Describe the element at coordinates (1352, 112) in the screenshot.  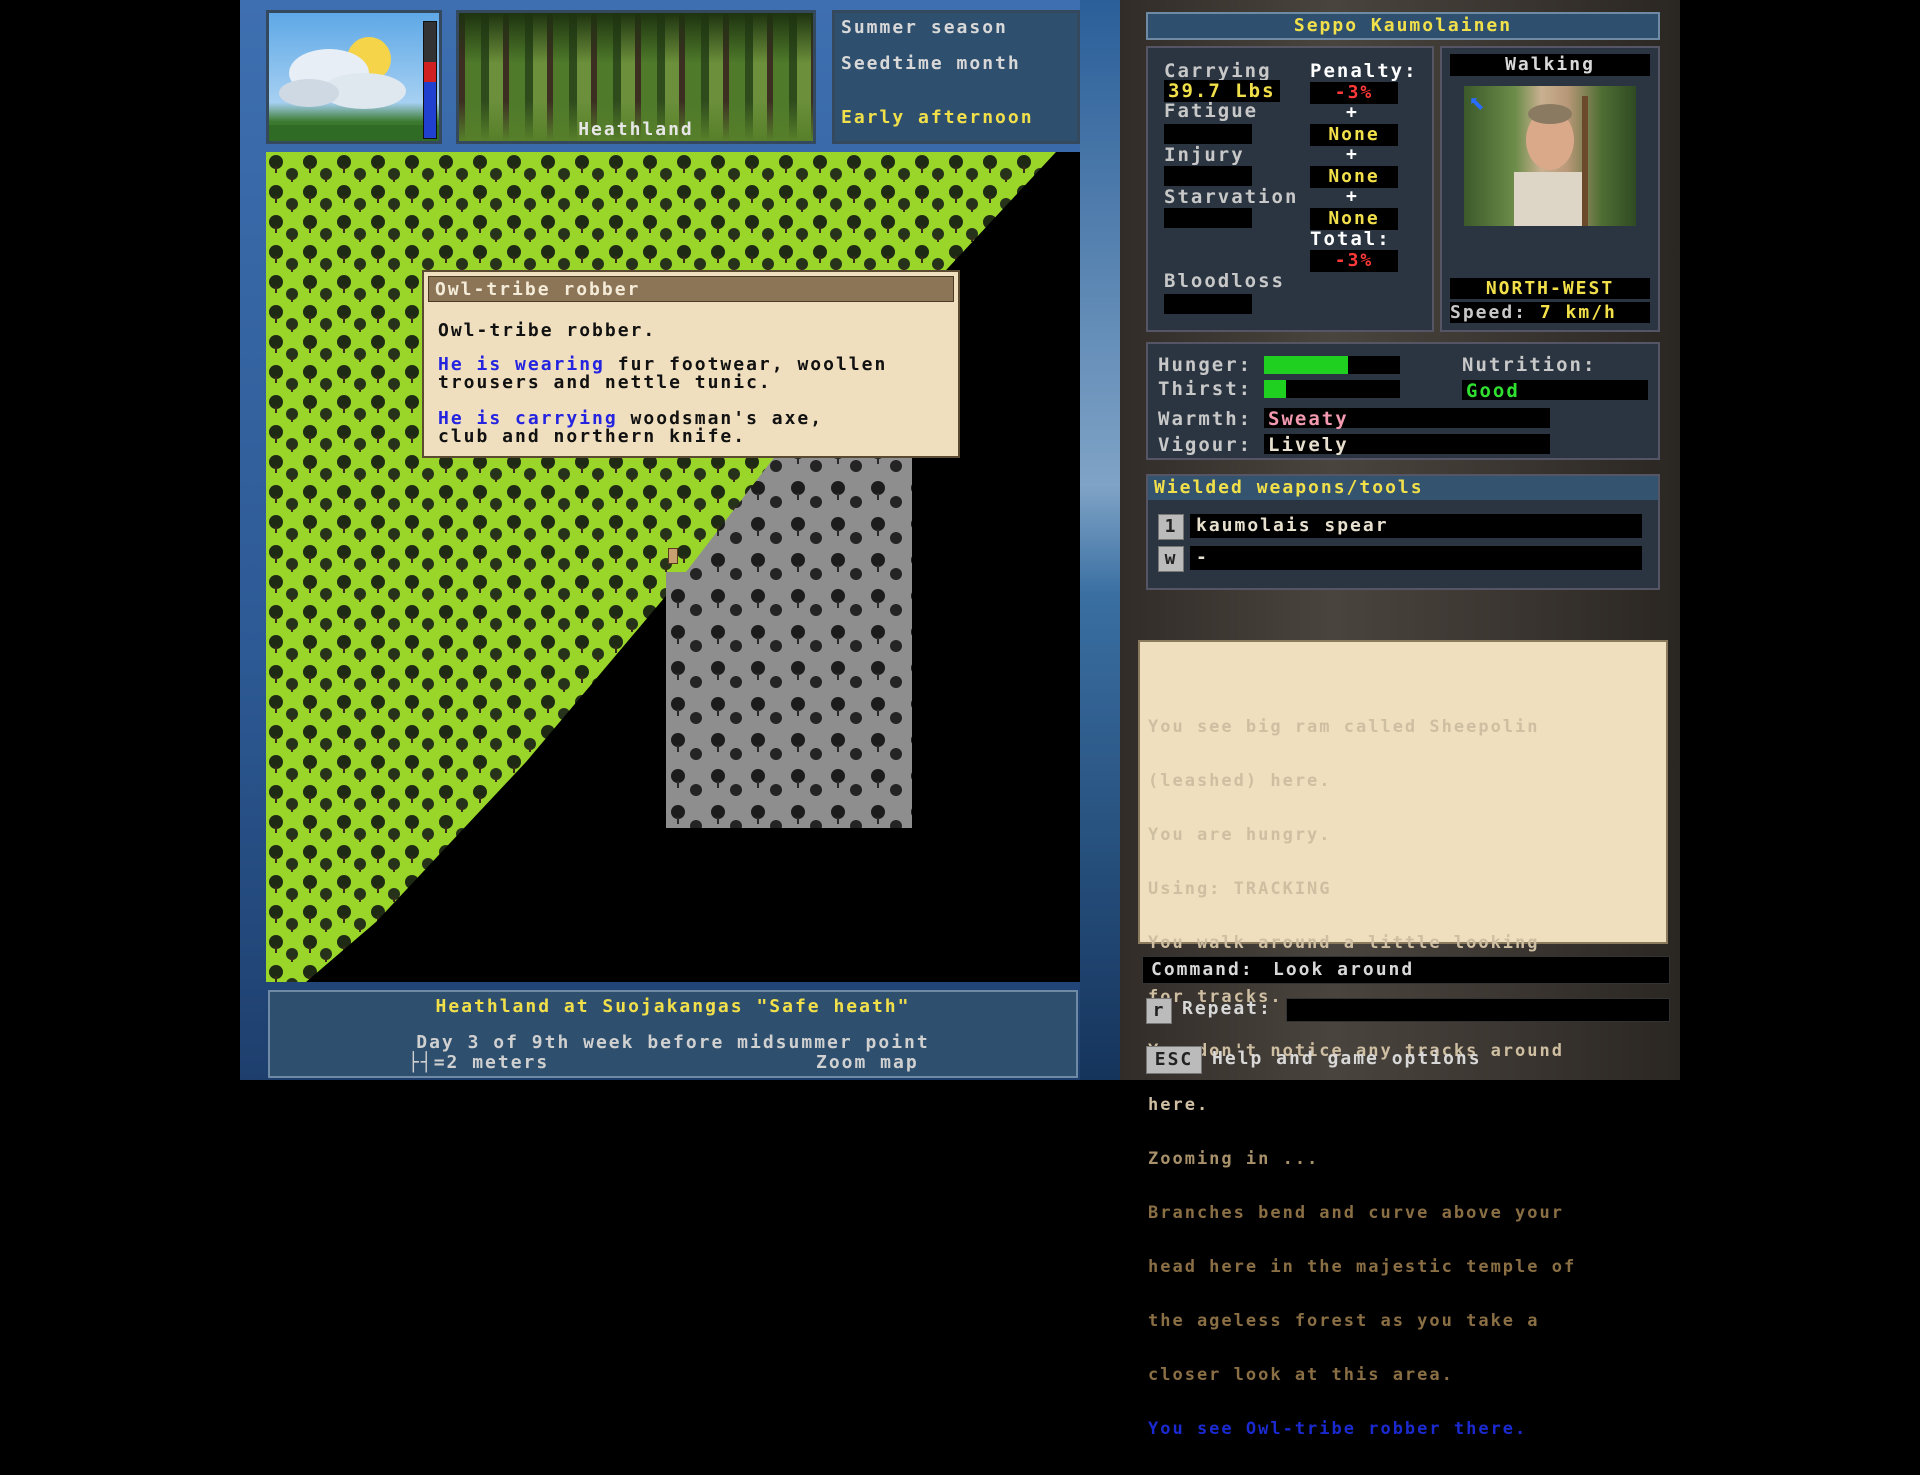
I see `plus-1: +` at that location.